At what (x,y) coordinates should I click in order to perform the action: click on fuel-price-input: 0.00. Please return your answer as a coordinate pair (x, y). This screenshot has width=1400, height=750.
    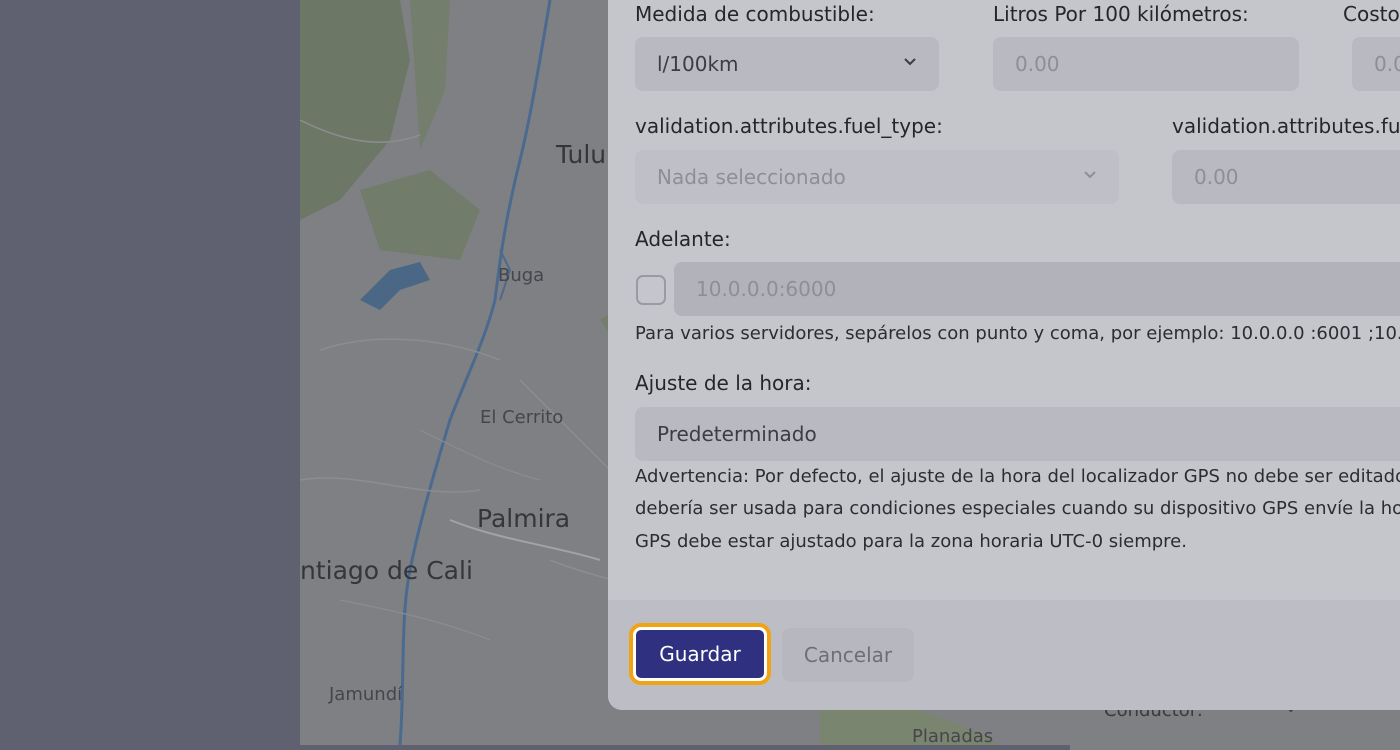
    Looking at the image, I should click on (1286, 177).